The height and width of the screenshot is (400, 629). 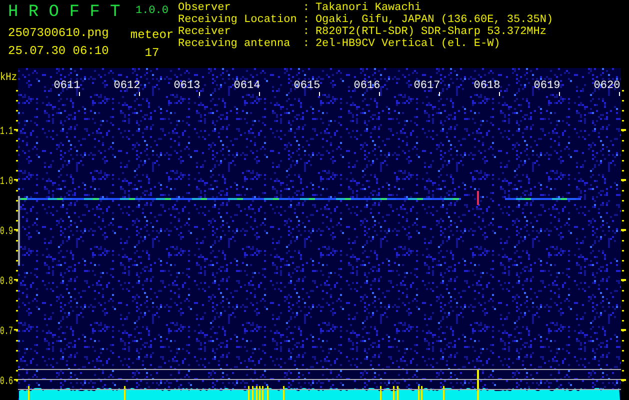 What do you see at coordinates (58, 51) in the screenshot?
I see `date-time: 25.07.30 06:10` at bounding box center [58, 51].